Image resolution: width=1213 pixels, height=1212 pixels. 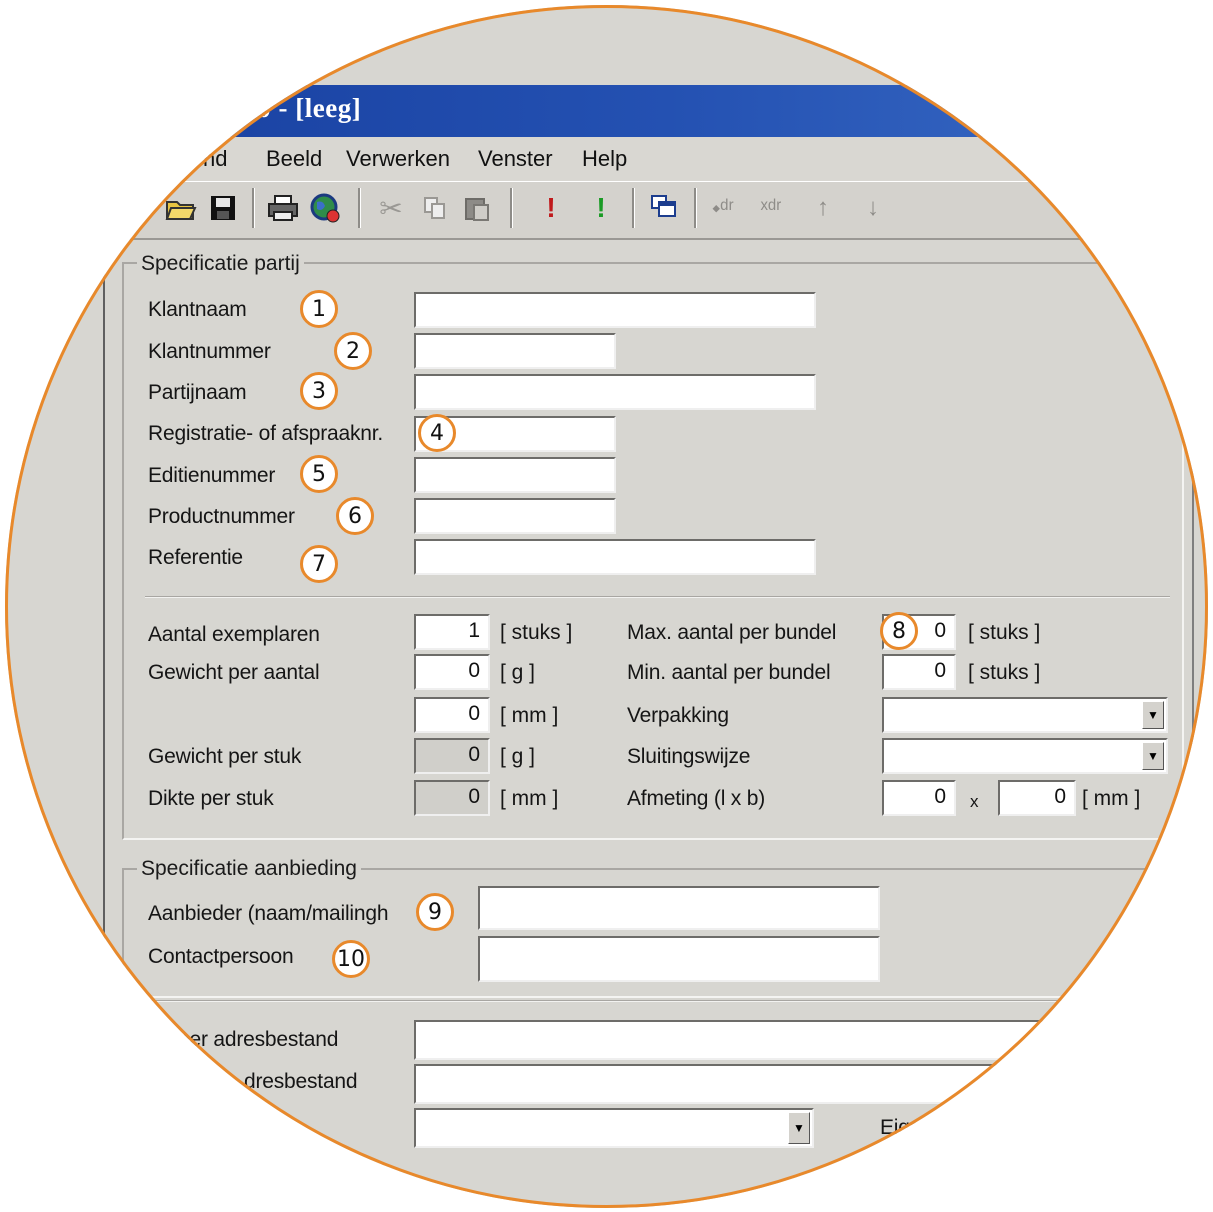 What do you see at coordinates (901, 1127) in the screenshot?
I see `eigen-label: Eige` at bounding box center [901, 1127].